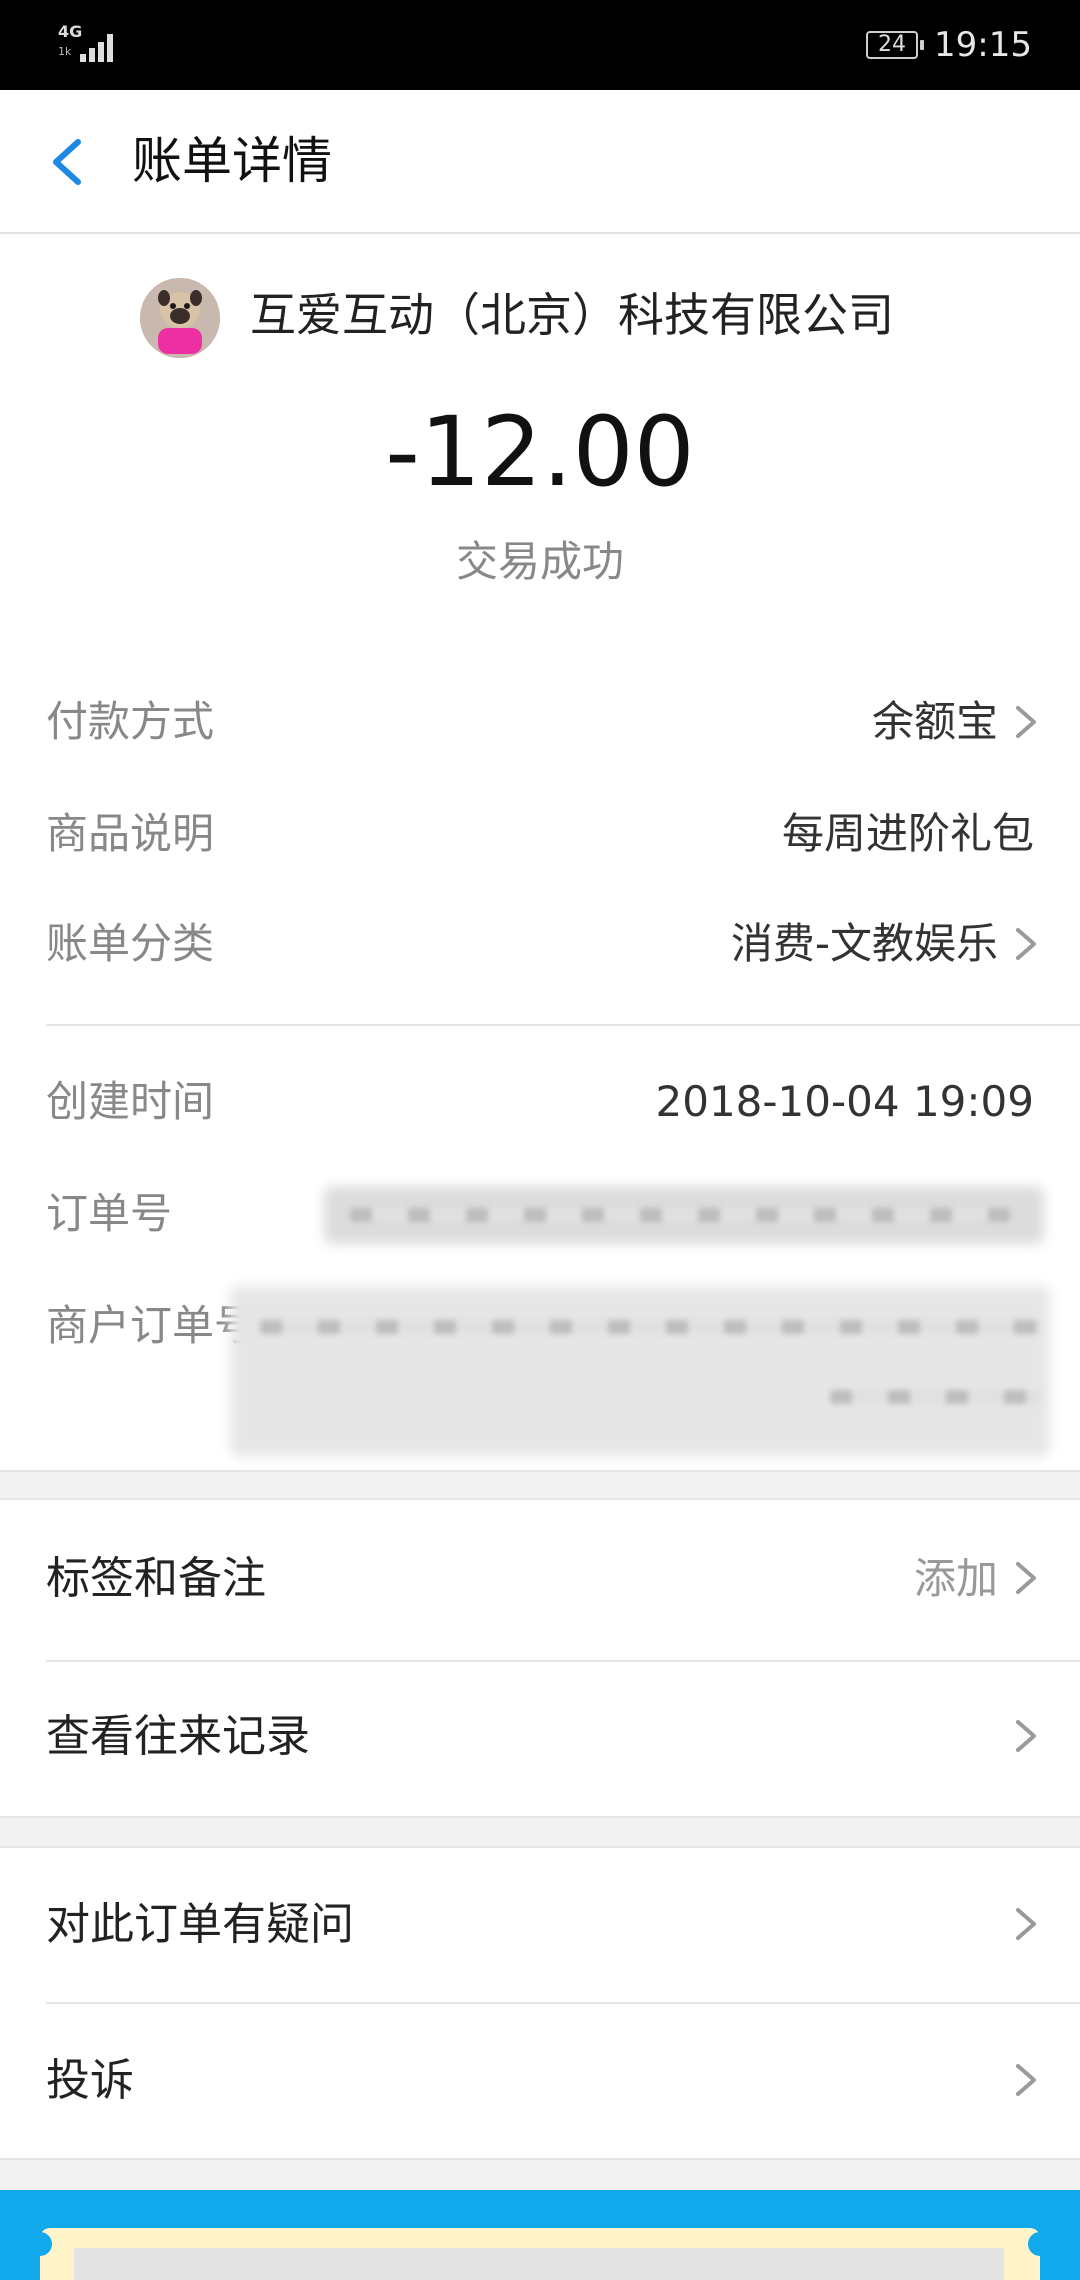 This screenshot has width=1080, height=2280. Describe the element at coordinates (65, 51) in the screenshot. I see `network-speed: 1k` at that location.